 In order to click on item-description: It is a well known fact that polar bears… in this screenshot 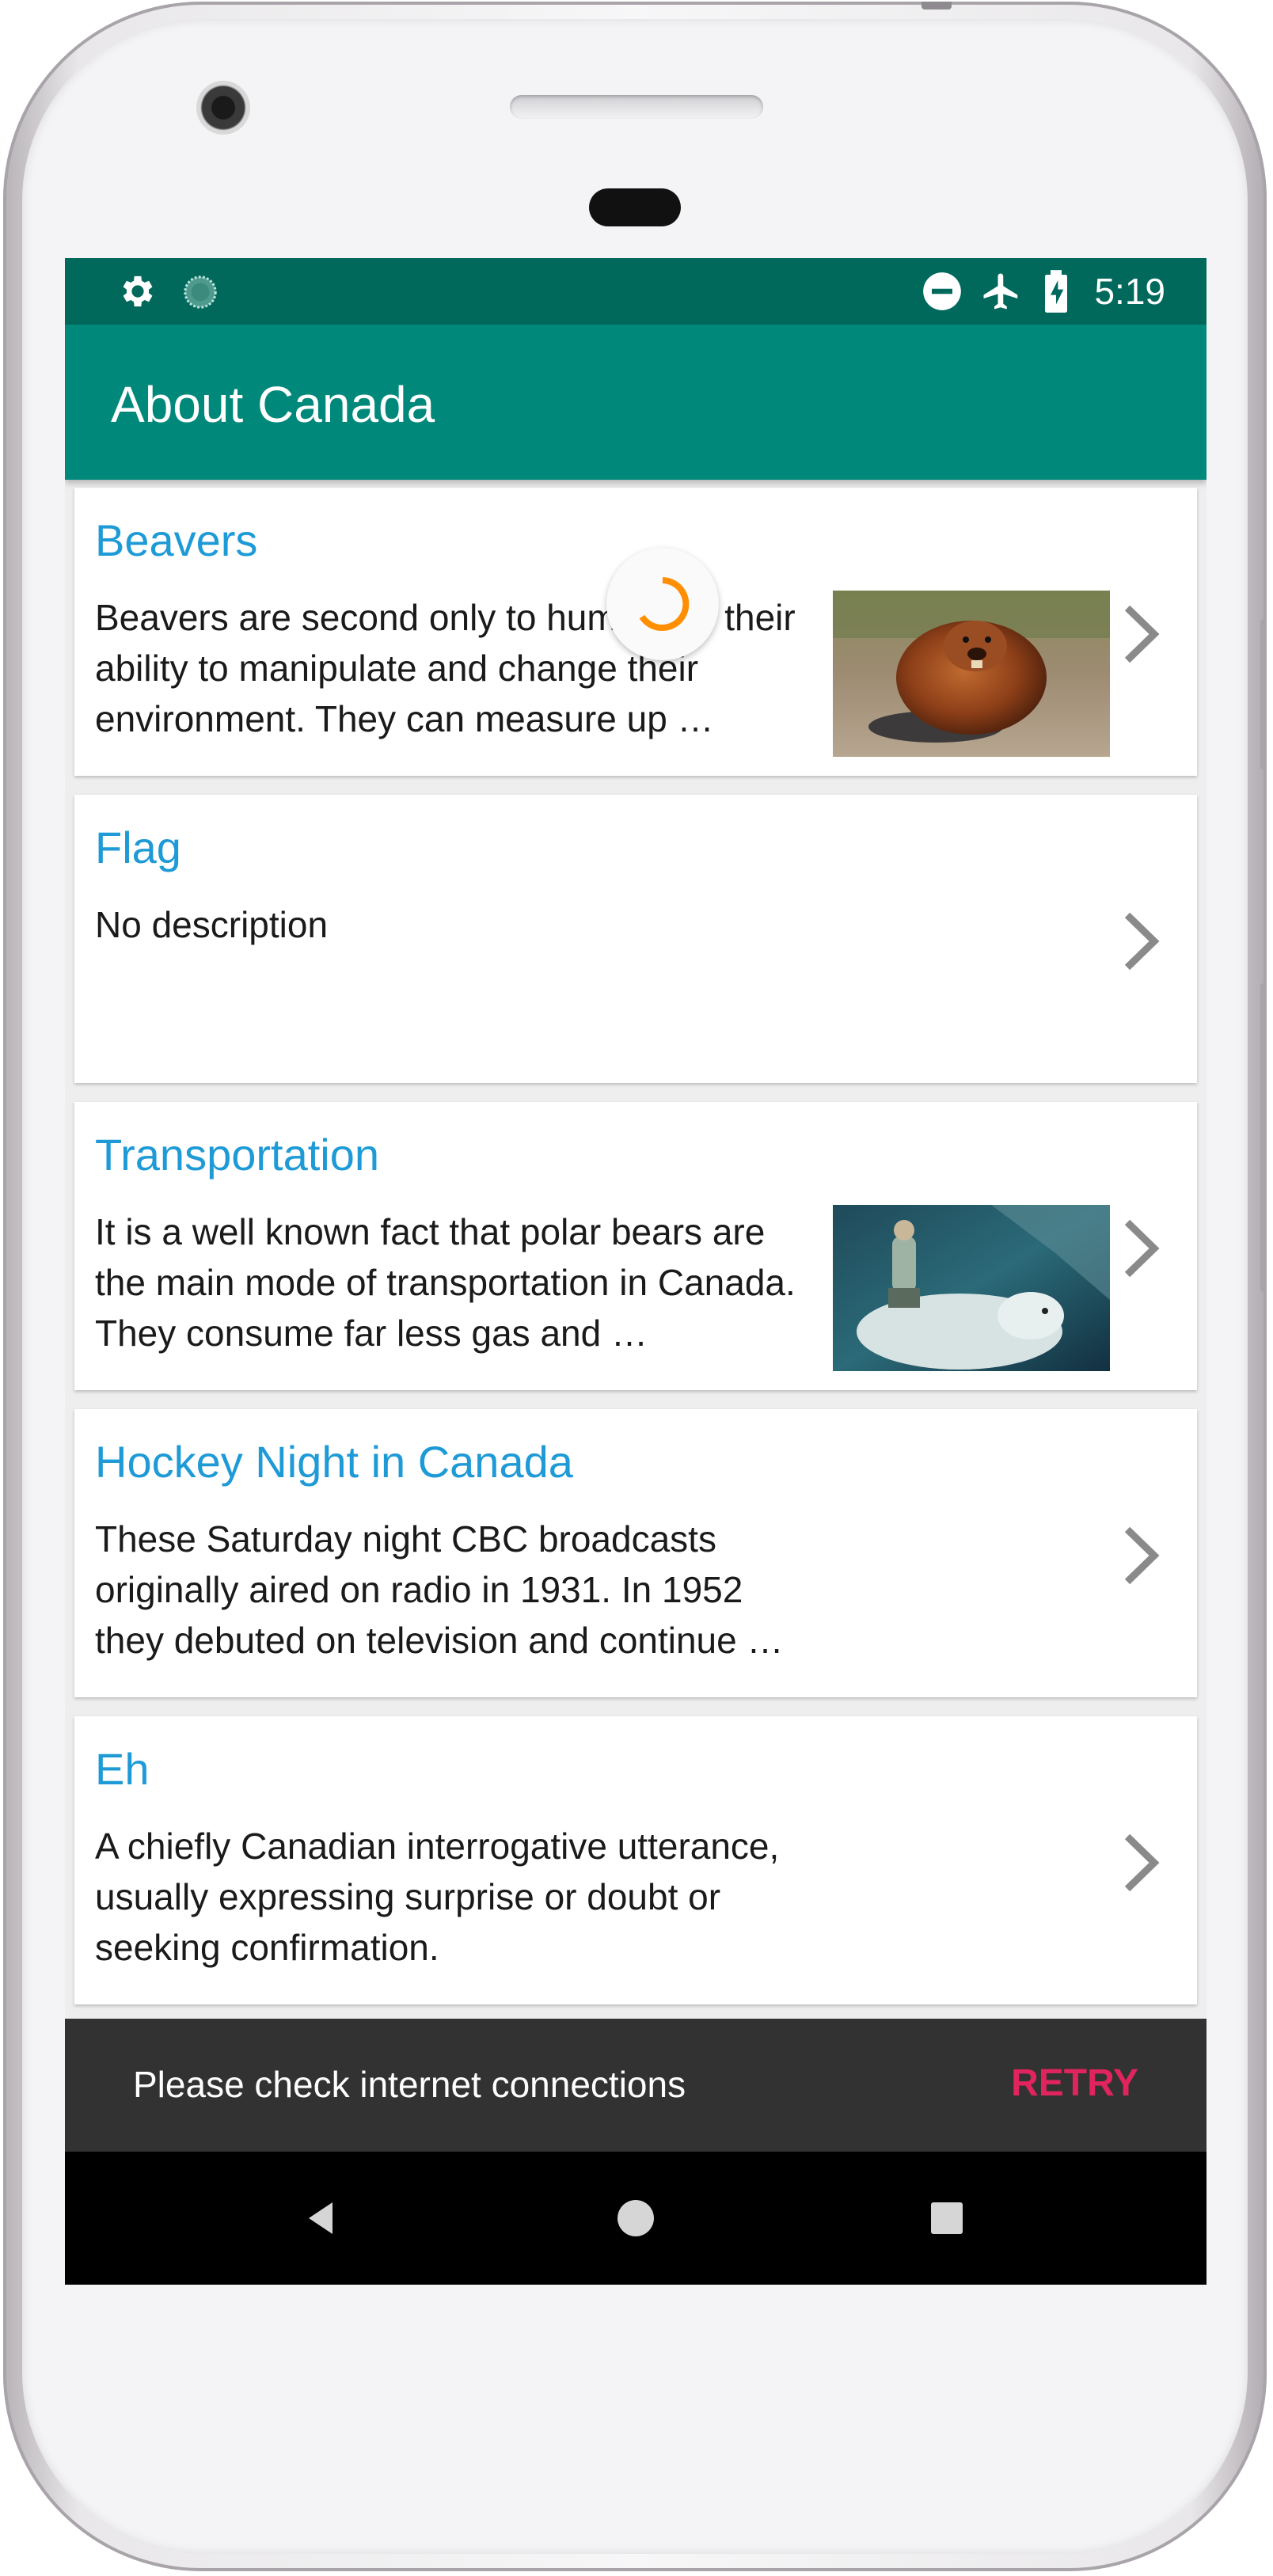, I will do `click(445, 1282)`.